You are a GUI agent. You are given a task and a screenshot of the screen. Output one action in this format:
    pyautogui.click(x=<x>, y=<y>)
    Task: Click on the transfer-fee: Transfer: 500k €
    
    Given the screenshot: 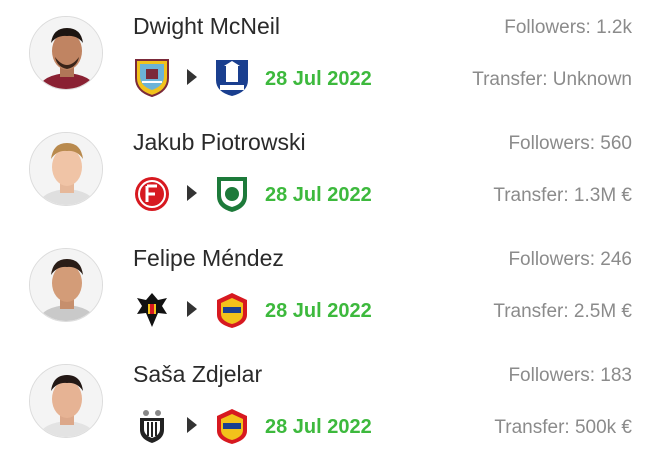 What is the action you would take?
    pyautogui.click(x=563, y=427)
    